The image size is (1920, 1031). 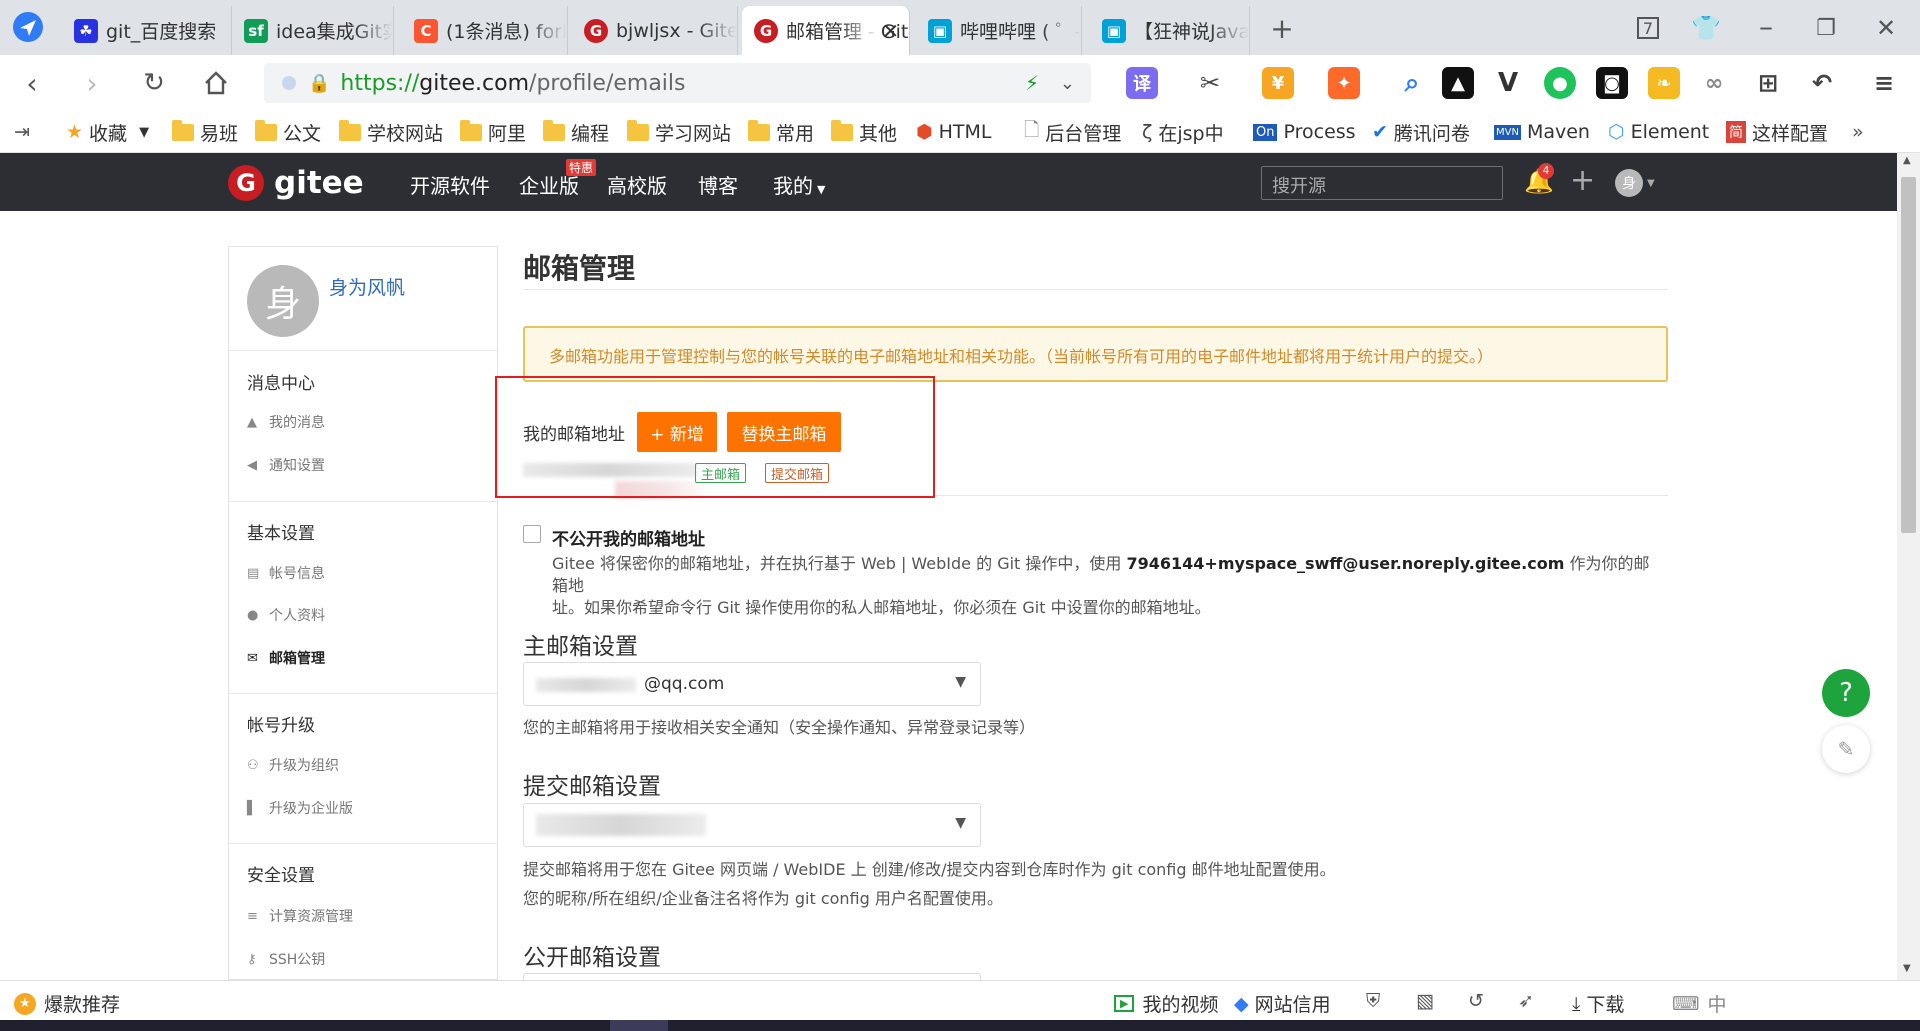 I want to click on bookmark-link: MVN Maven, so click(x=1542, y=132).